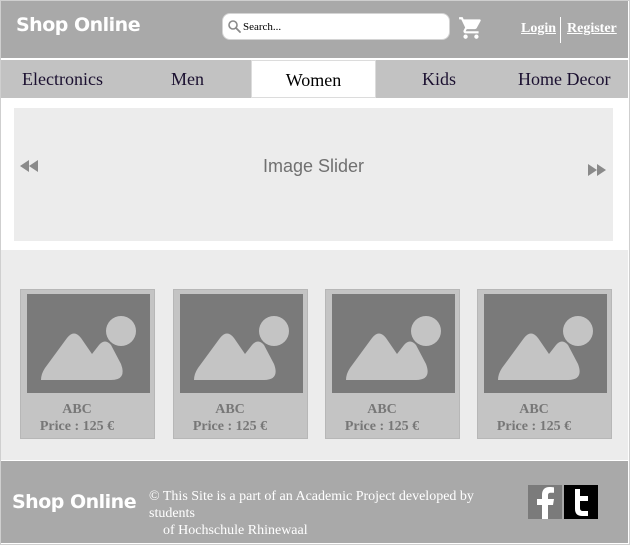  I want to click on login-link: Login, so click(538, 29).